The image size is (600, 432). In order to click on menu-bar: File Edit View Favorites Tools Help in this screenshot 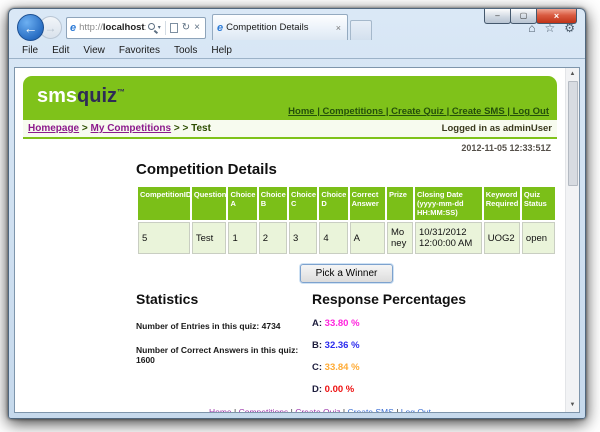, I will do `click(297, 50)`.